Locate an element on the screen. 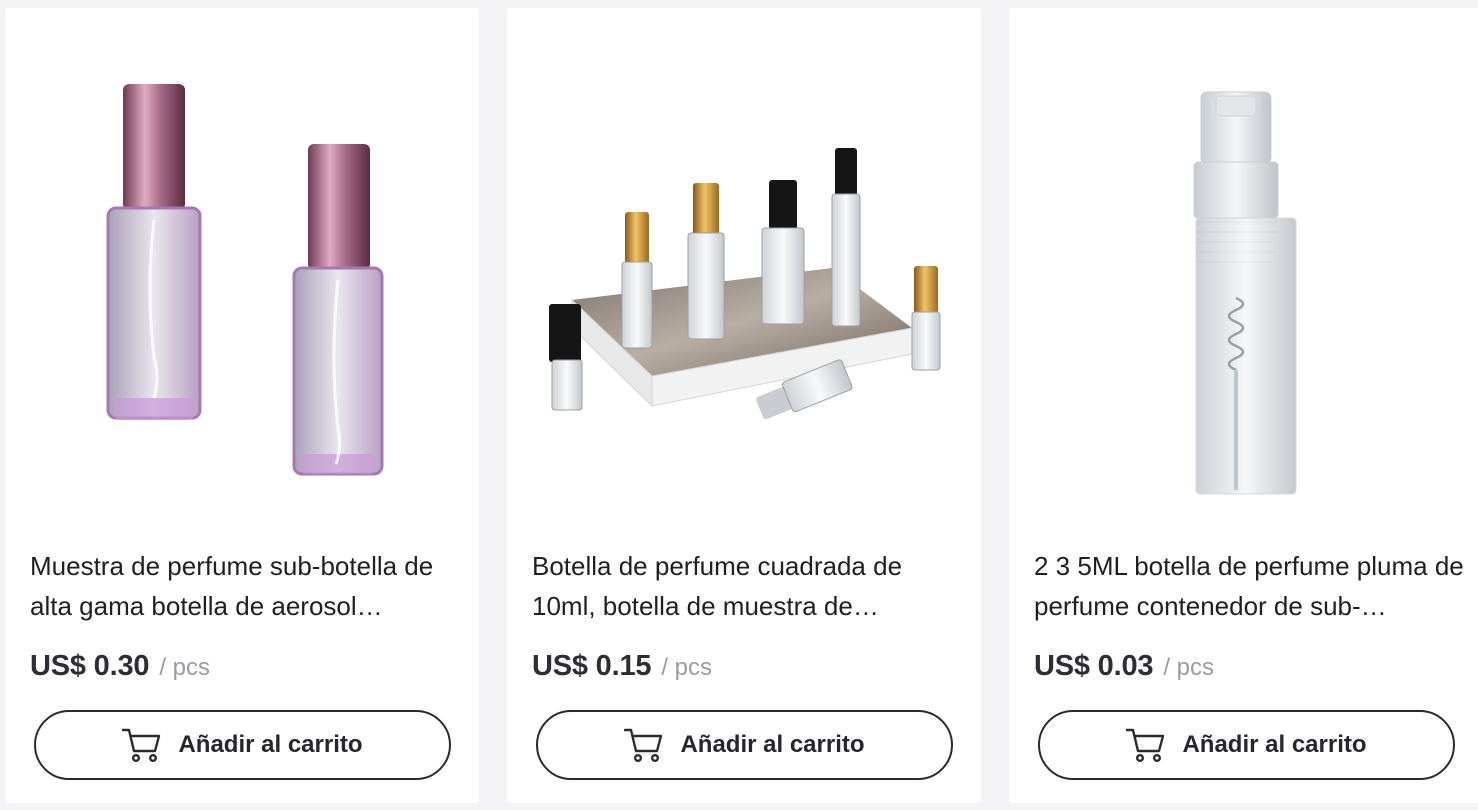 This screenshot has width=1478, height=810. glass-perfume-bottles-set-image is located at coordinates (745, 284).